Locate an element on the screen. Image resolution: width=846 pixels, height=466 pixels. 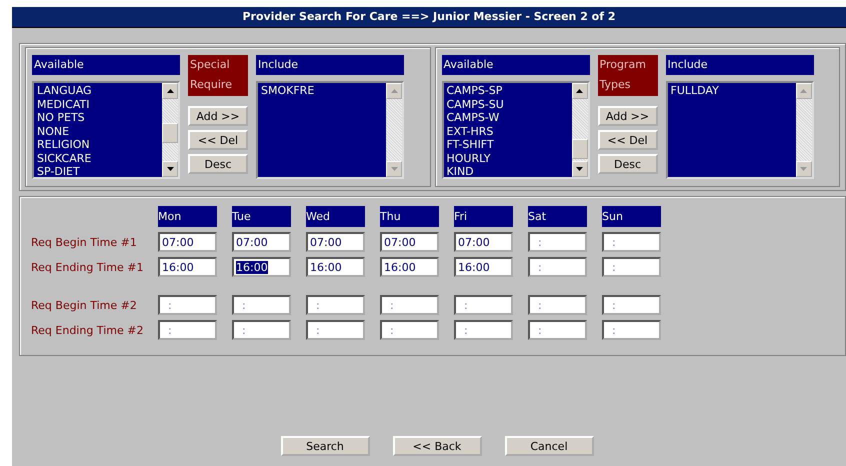
window-title: Provider Search For Care ==> Junior Messier - Screen 2 of 2 is located at coordinates (429, 17).